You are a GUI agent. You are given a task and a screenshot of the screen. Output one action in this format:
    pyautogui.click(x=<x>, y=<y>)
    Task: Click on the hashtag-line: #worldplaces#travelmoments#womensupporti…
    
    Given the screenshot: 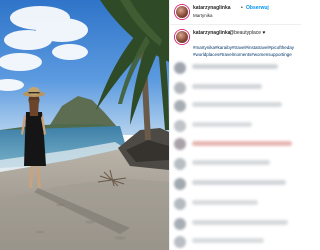 What is the action you would take?
    pyautogui.click(x=247, y=54)
    